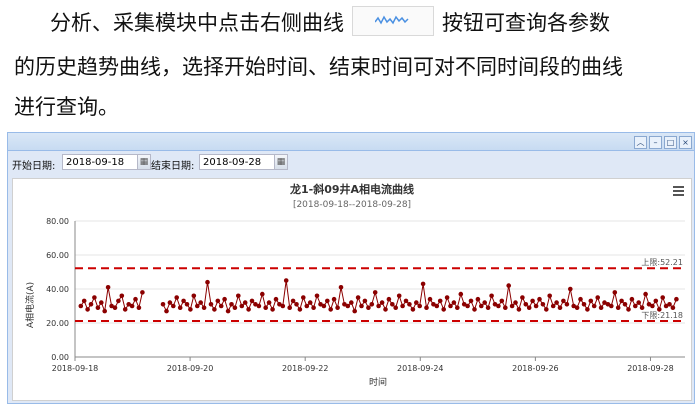  I want to click on end-date-field: 2018-09-28, so click(237, 162).